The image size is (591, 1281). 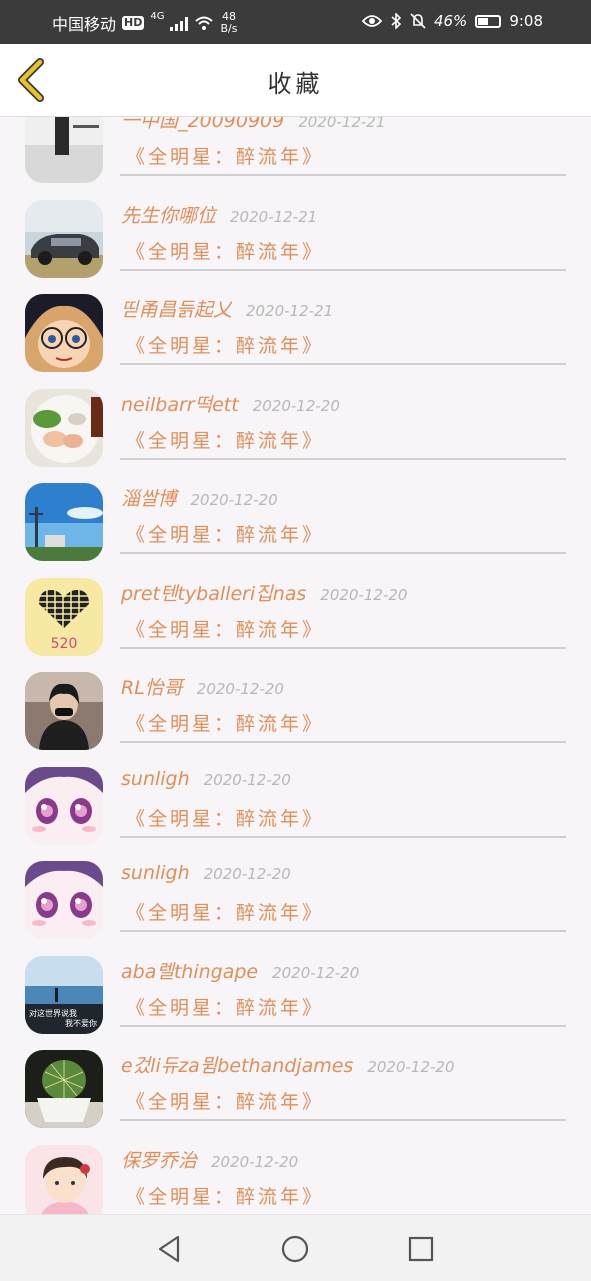 I want to click on list-item: neilbarr떡ett 2020-12-20 《全明星：醉流年》, so click(x=295, y=421).